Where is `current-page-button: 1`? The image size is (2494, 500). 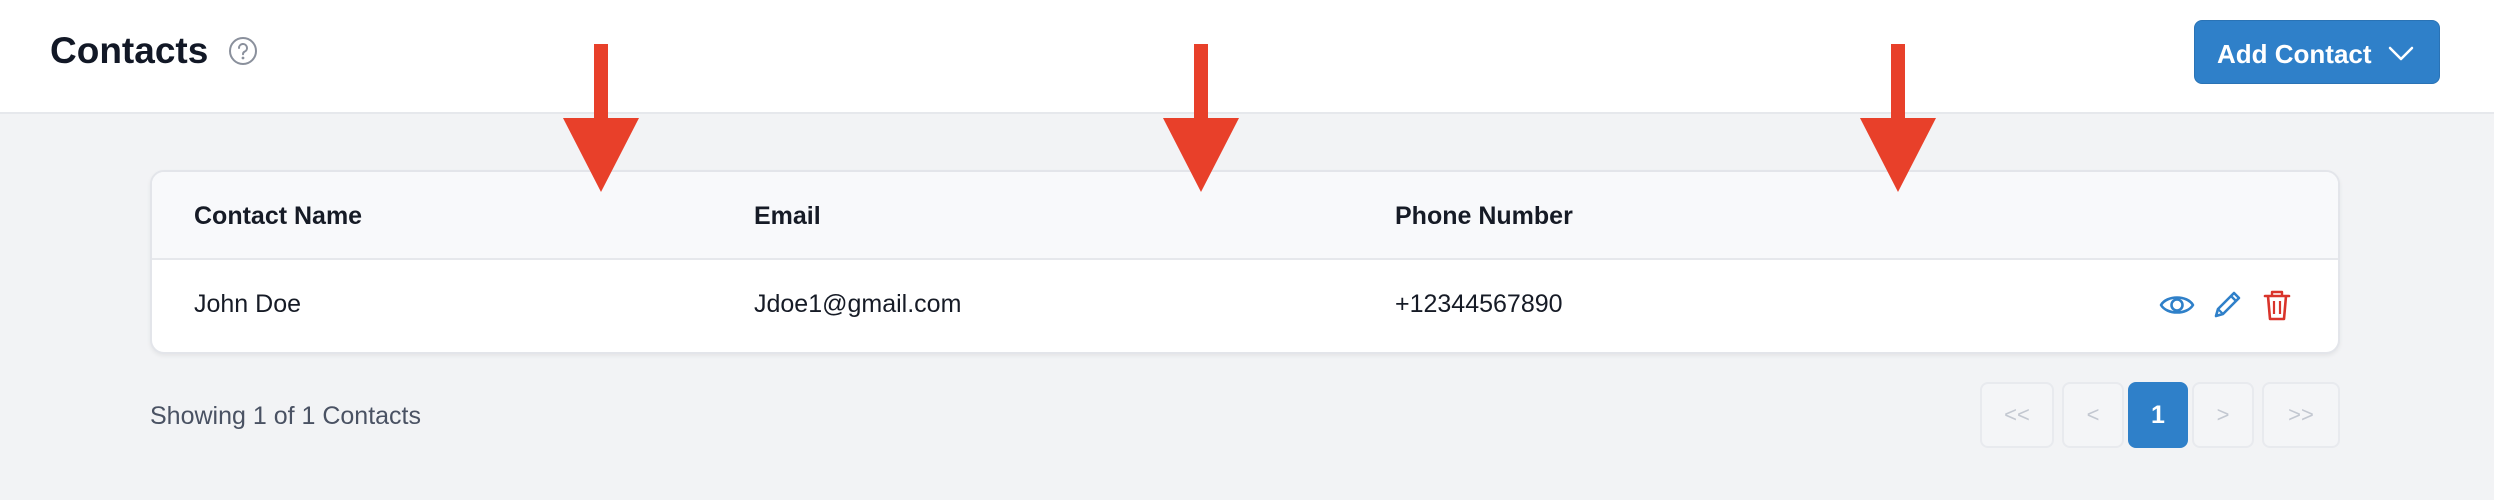 current-page-button: 1 is located at coordinates (2158, 415).